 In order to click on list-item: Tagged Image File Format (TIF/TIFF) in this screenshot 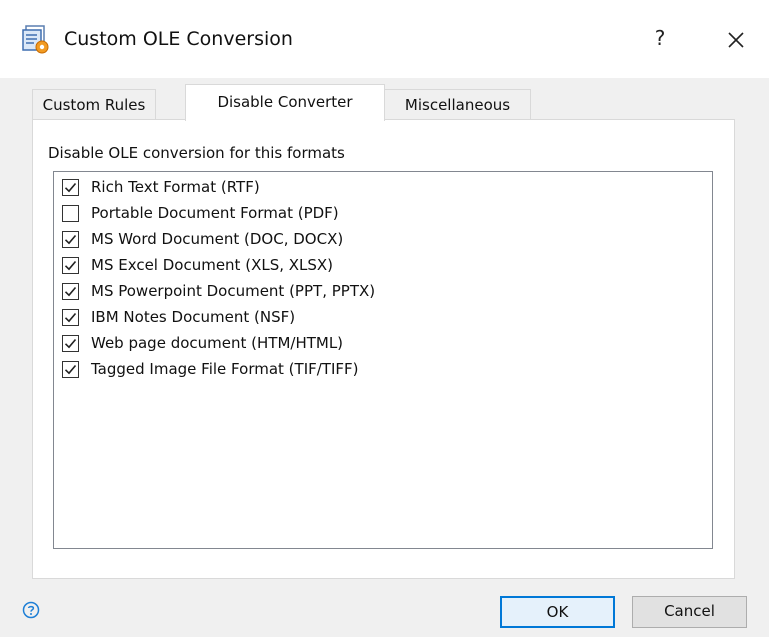, I will do `click(210, 369)`.